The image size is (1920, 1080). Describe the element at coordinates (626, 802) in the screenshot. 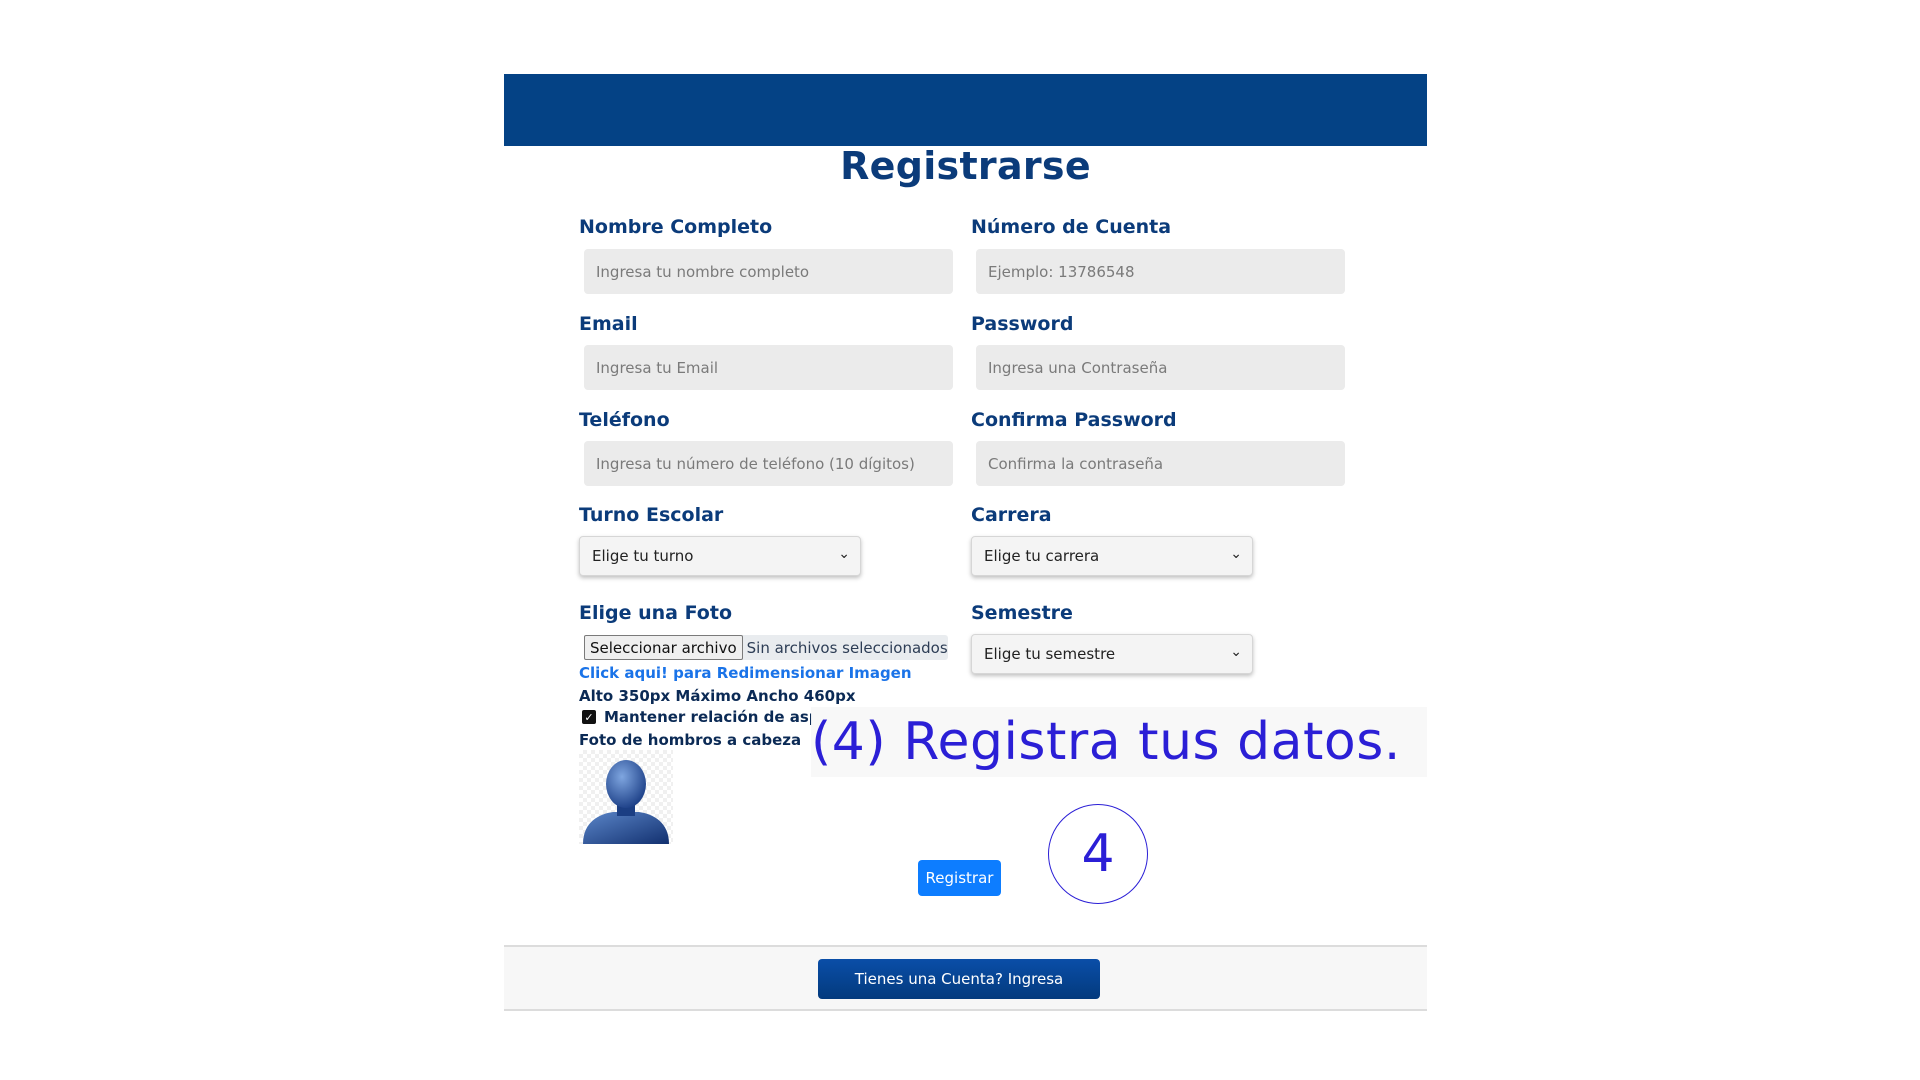

I see `user-silhouette-icon` at that location.